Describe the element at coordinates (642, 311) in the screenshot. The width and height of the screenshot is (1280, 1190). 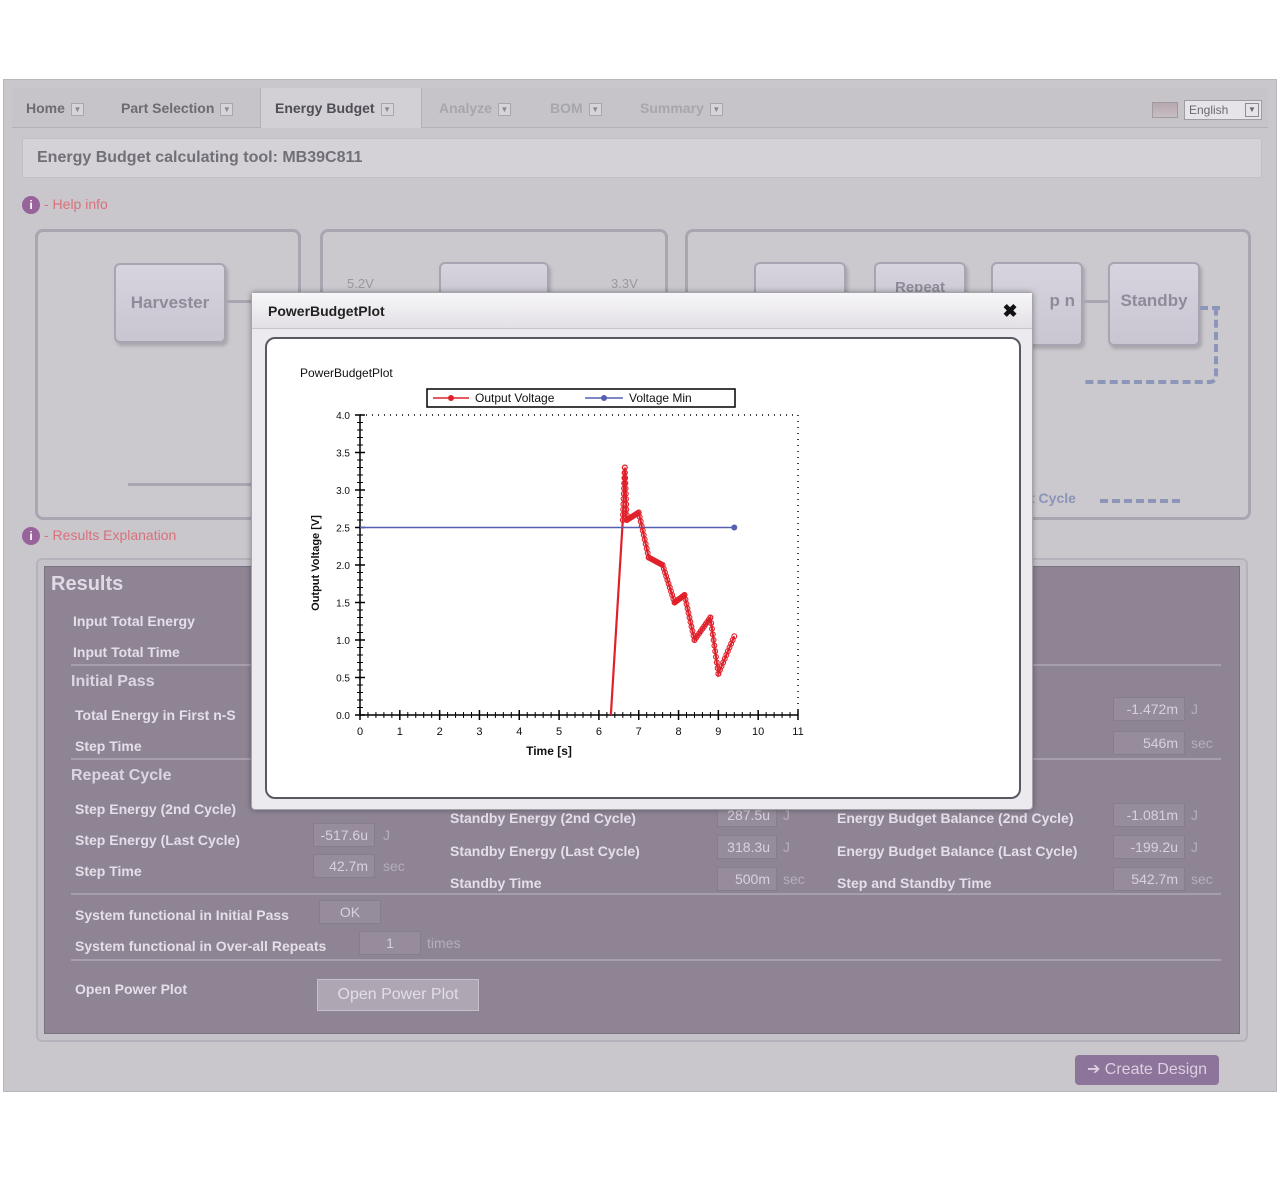
I see `dialog-title: PowerBudgetPlot` at that location.